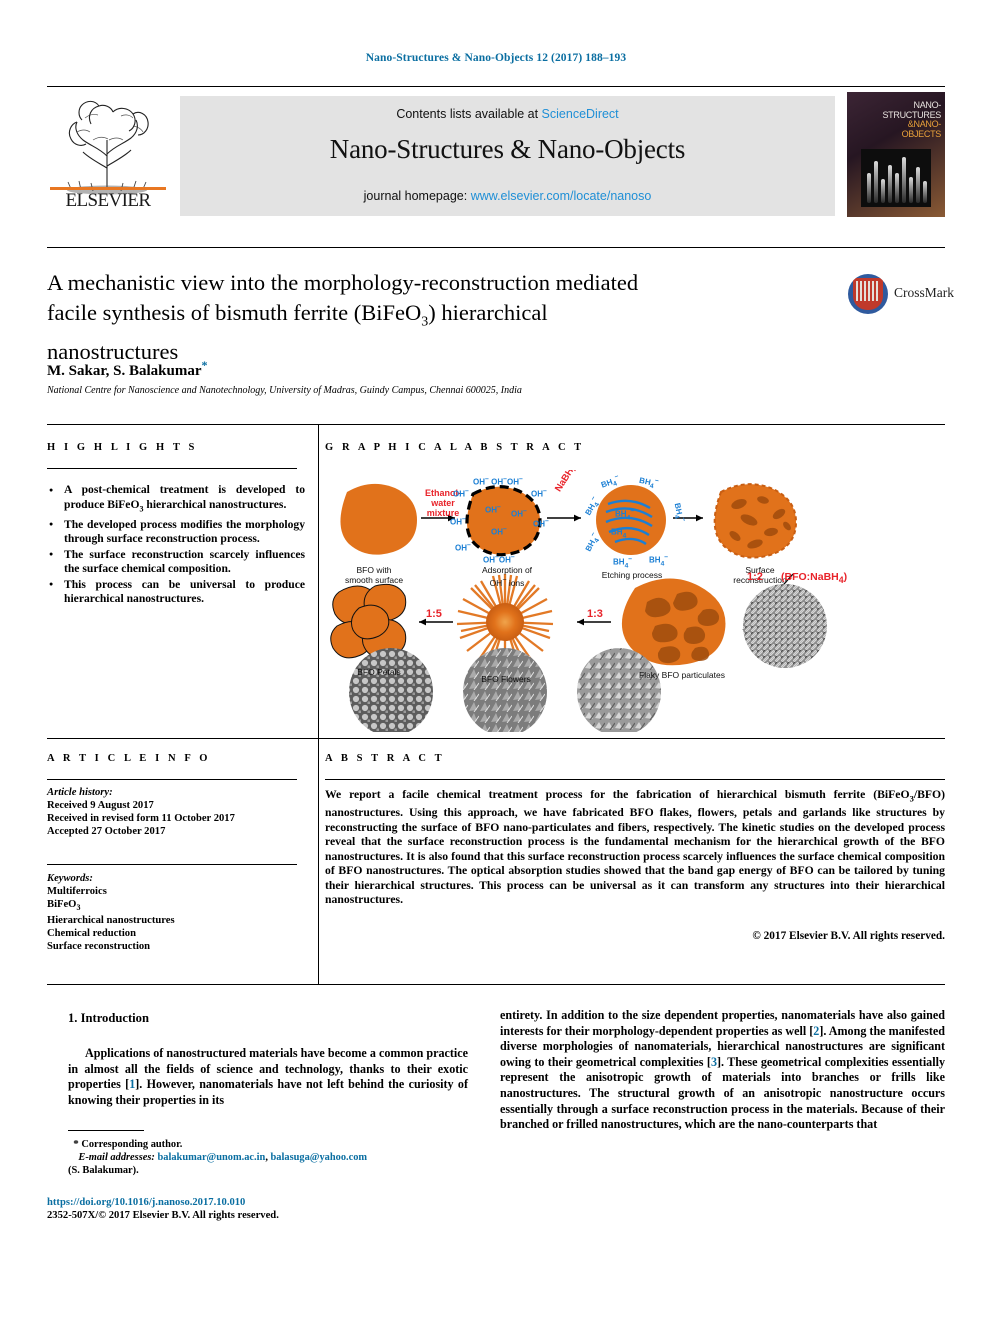 This screenshot has height=1323, width=992. I want to click on ga-label-bh4-7: BH4−, so click(659, 561).